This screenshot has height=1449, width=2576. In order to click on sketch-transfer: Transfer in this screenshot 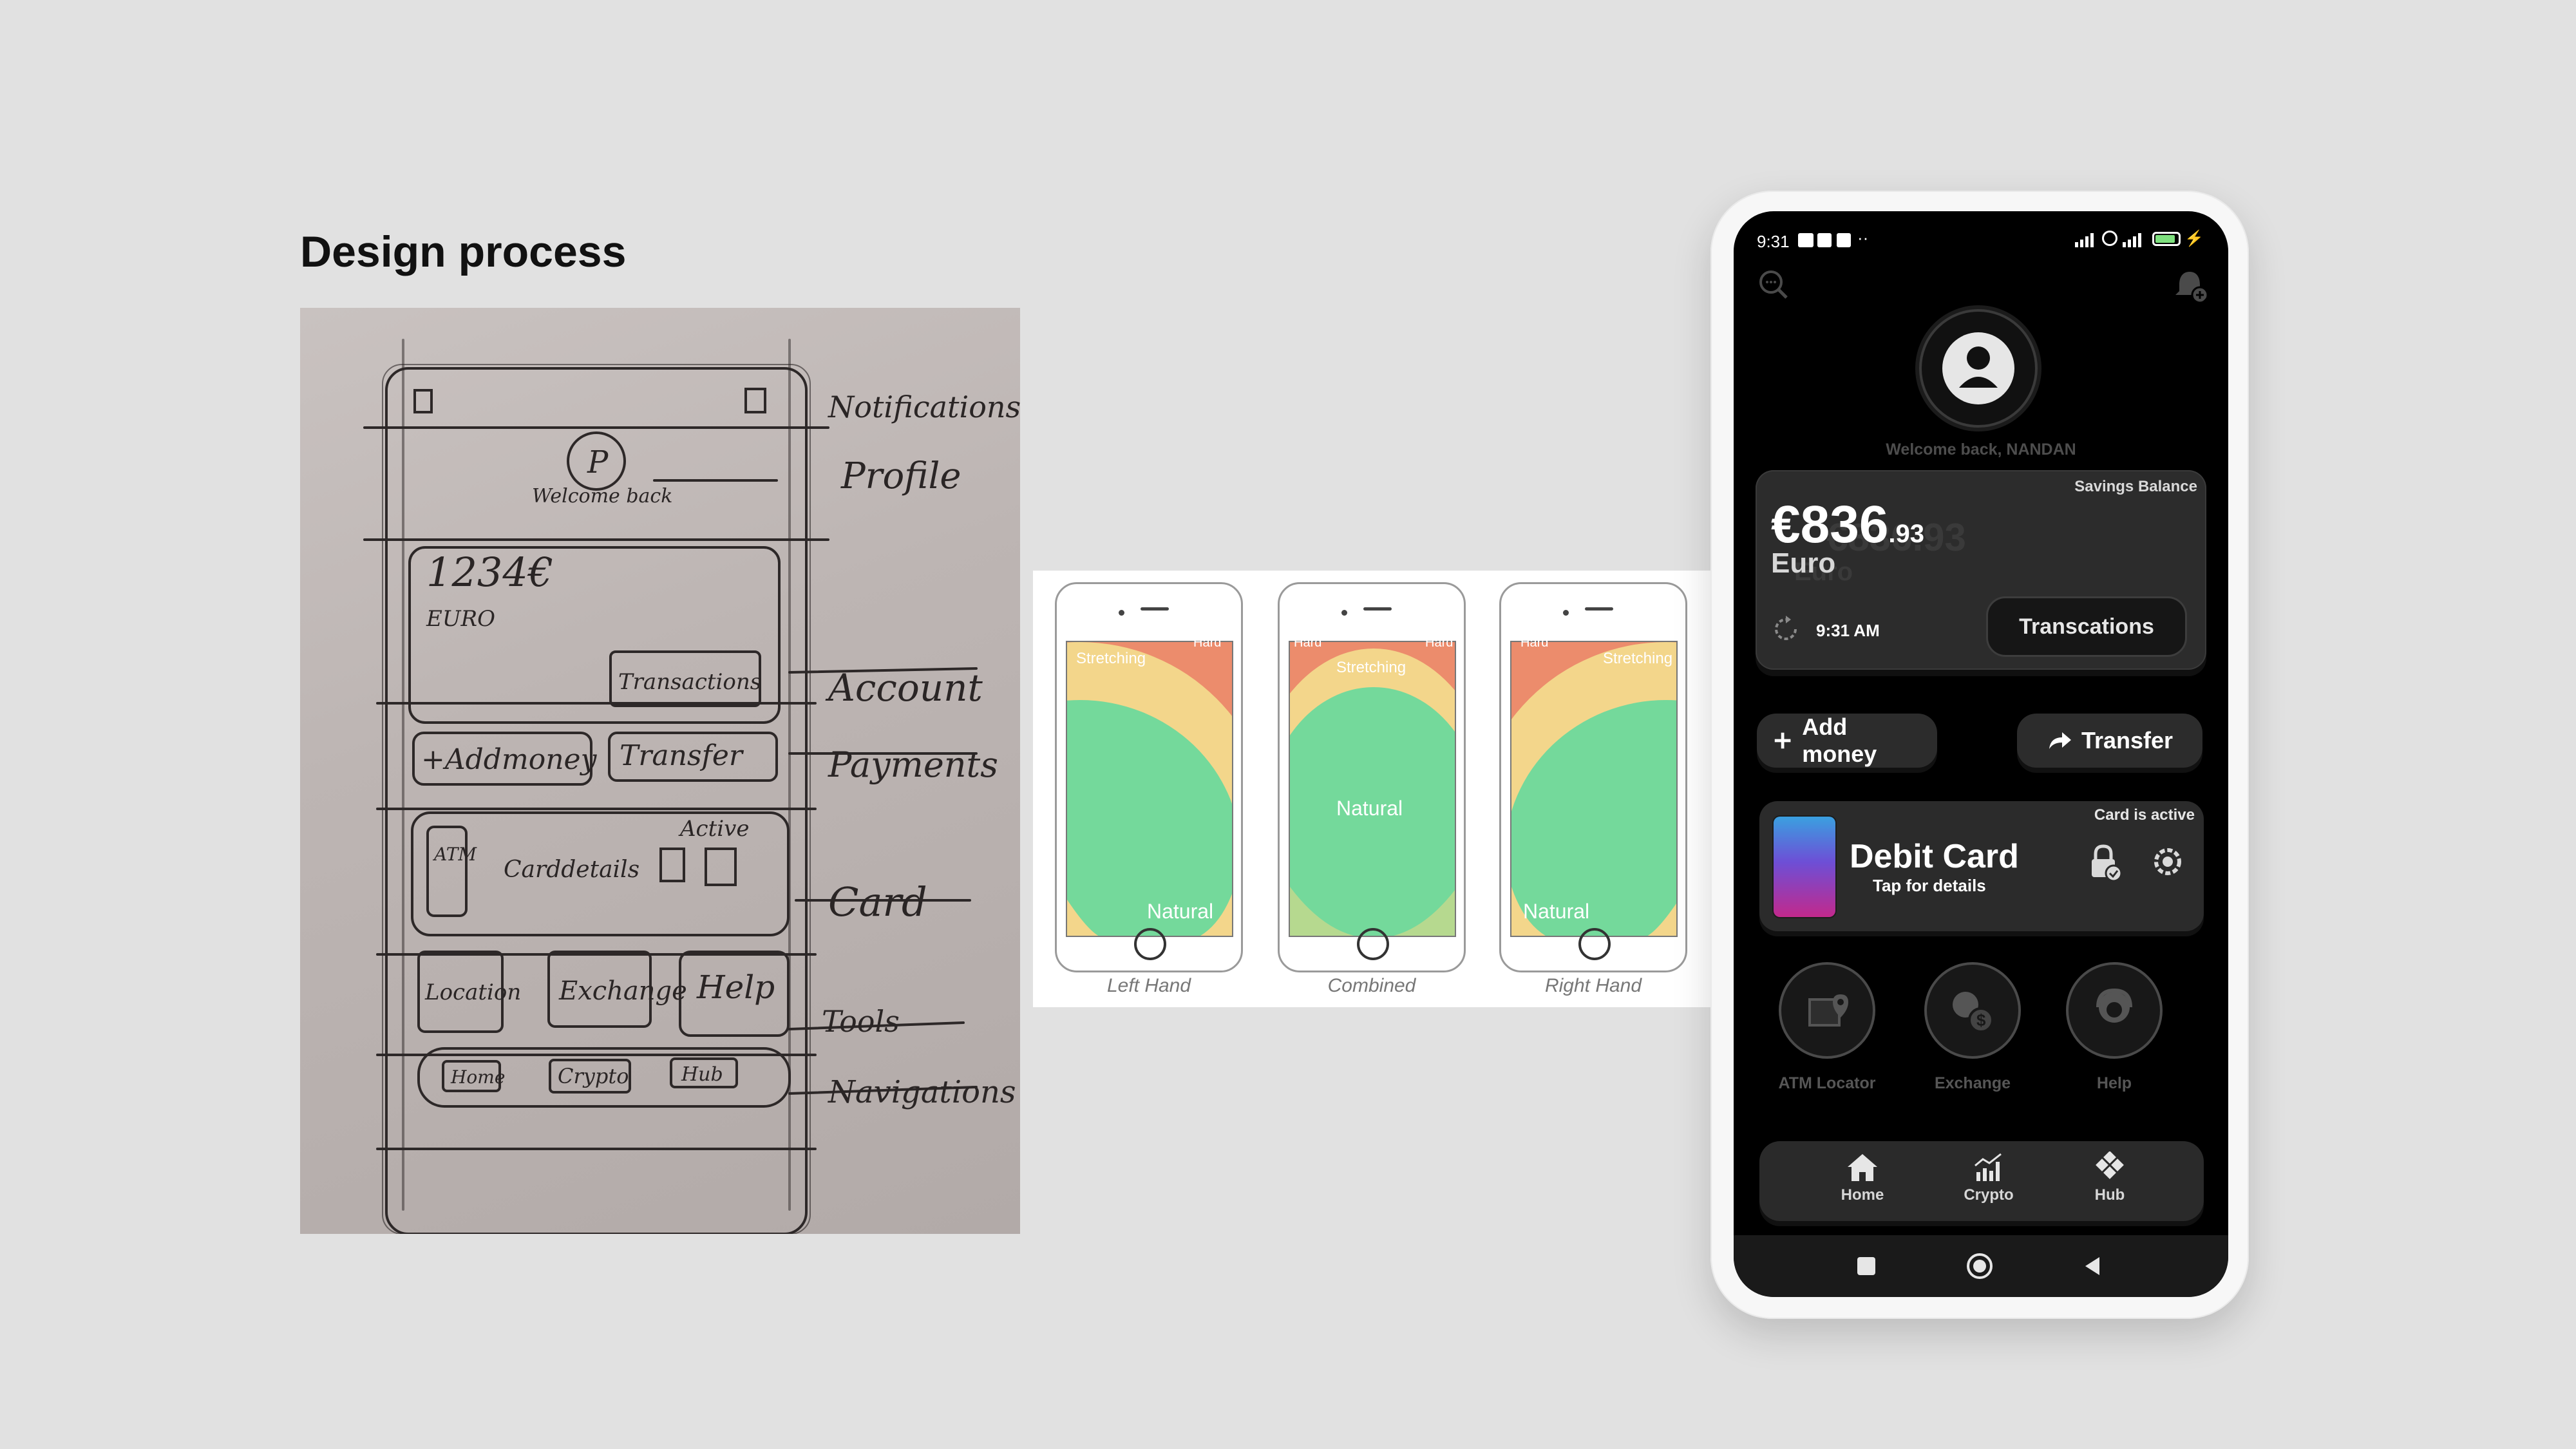, I will do `click(682, 755)`.